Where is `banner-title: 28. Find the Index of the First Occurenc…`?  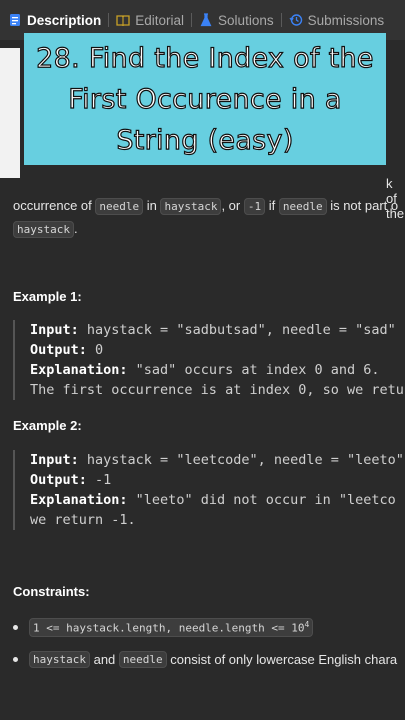 banner-title: 28. Find the Index of the First Occurenc… is located at coordinates (205, 99).